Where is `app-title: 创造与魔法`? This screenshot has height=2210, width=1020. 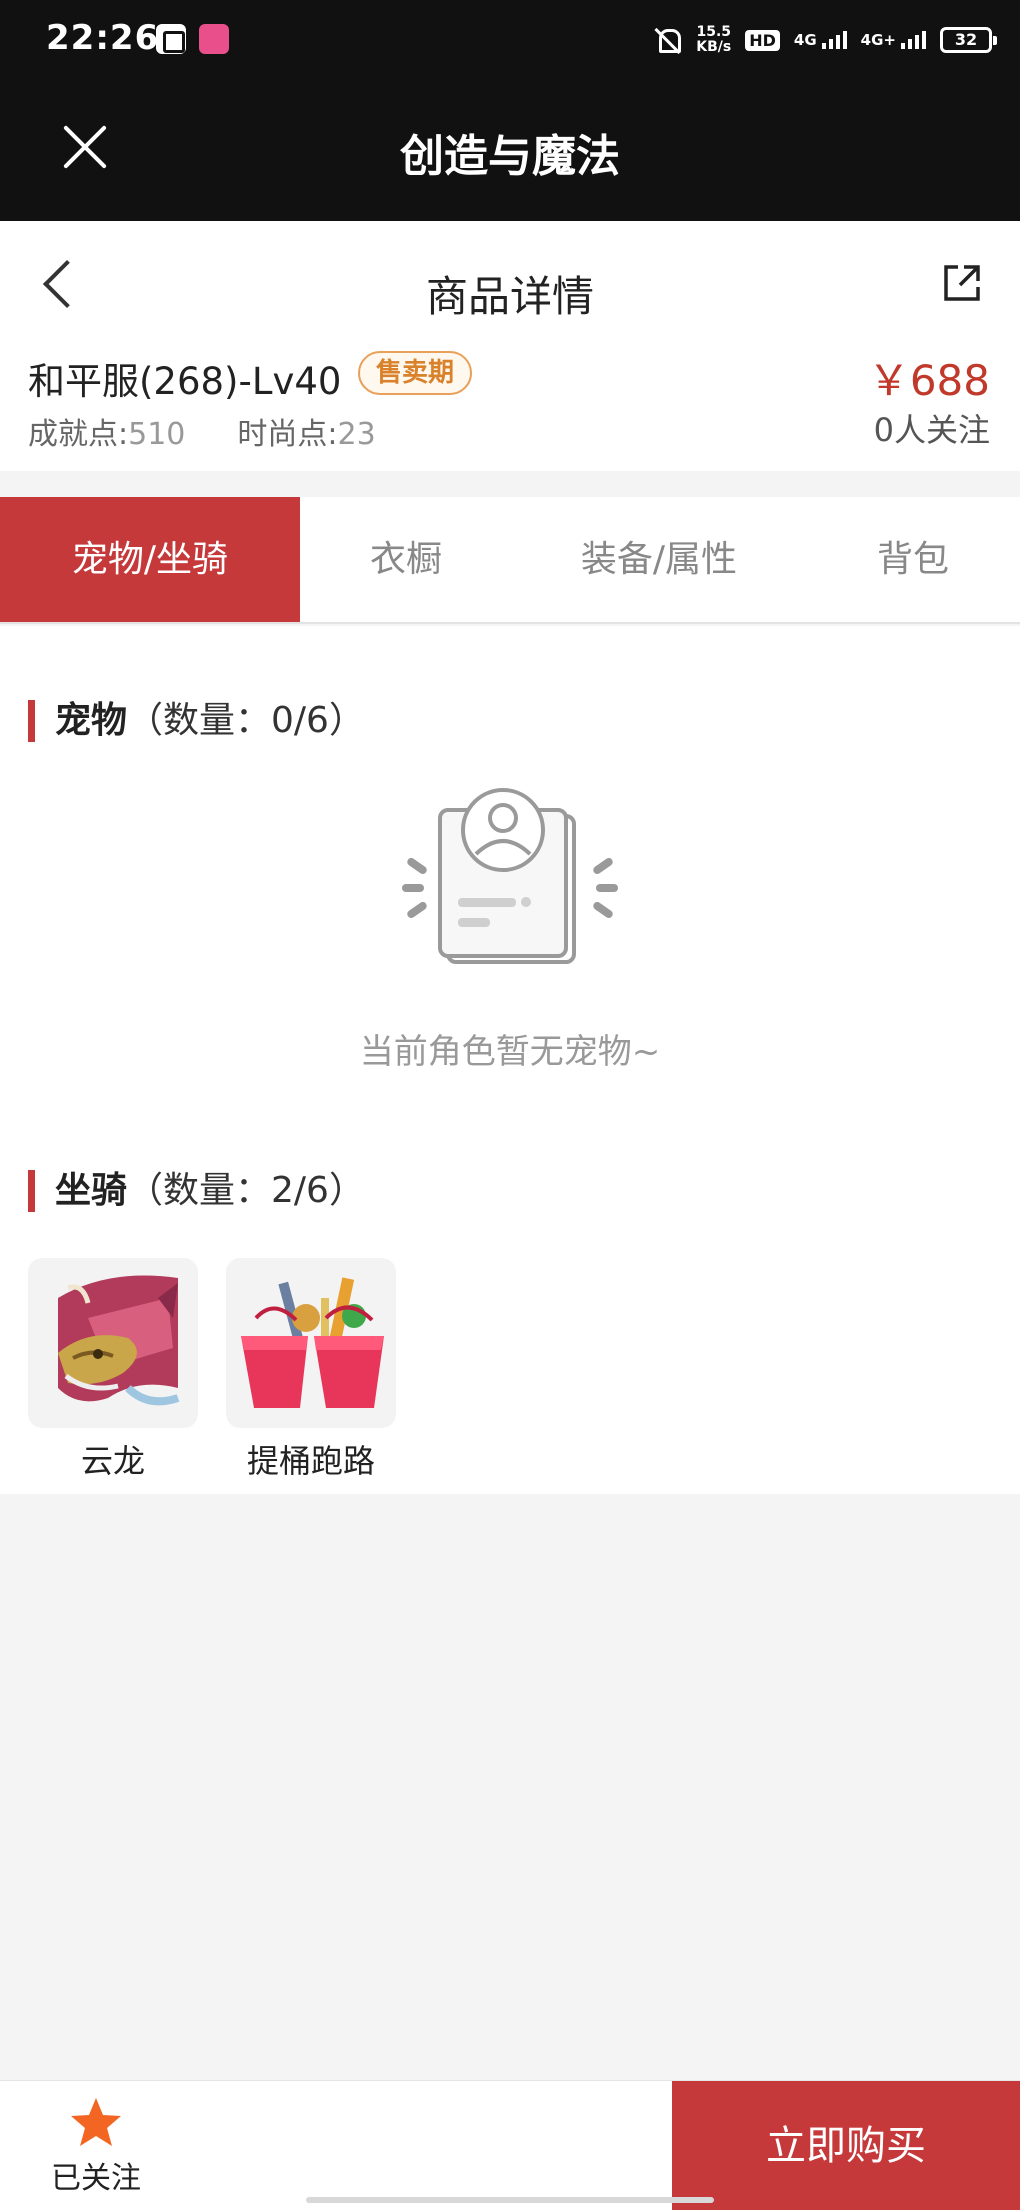
app-title: 创造与魔法 is located at coordinates (510, 156).